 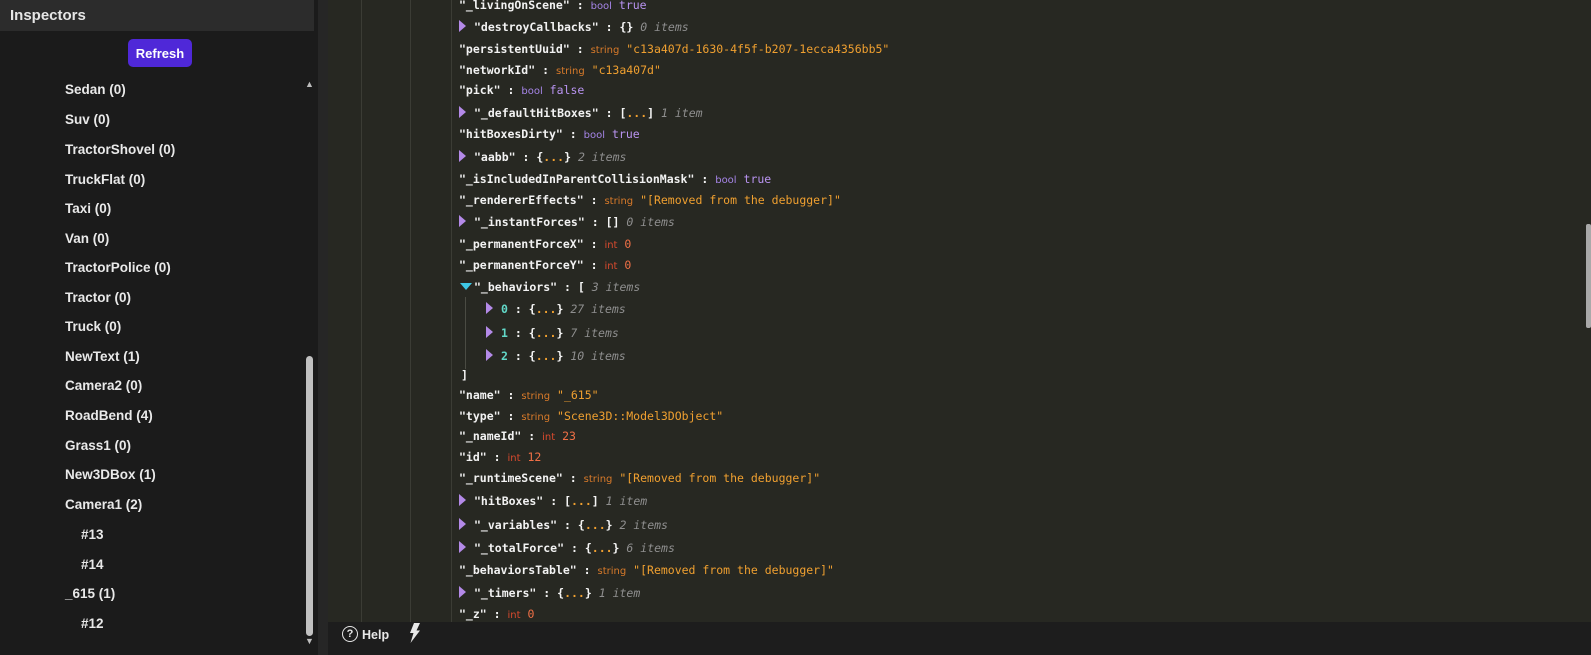 What do you see at coordinates (549, 593) in the screenshot?
I see `inspector-row: "_timers" : {...} 1 item` at bounding box center [549, 593].